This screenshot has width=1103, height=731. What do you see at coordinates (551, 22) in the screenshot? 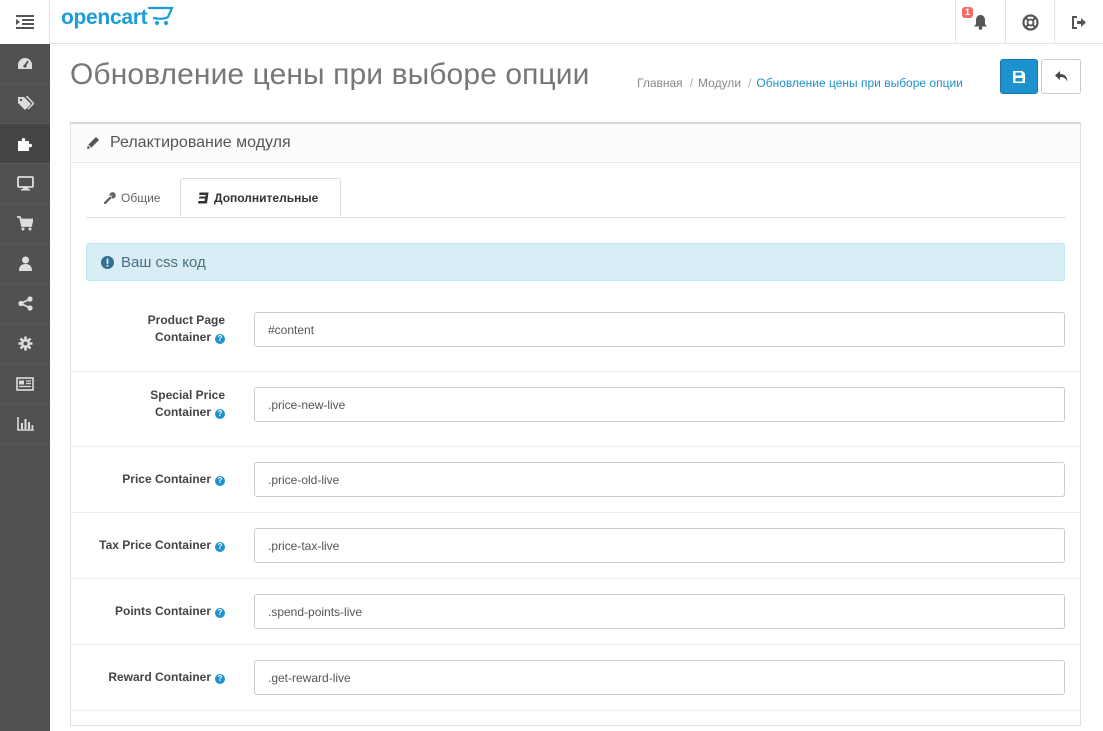
I see `top-header: opencart 1` at bounding box center [551, 22].